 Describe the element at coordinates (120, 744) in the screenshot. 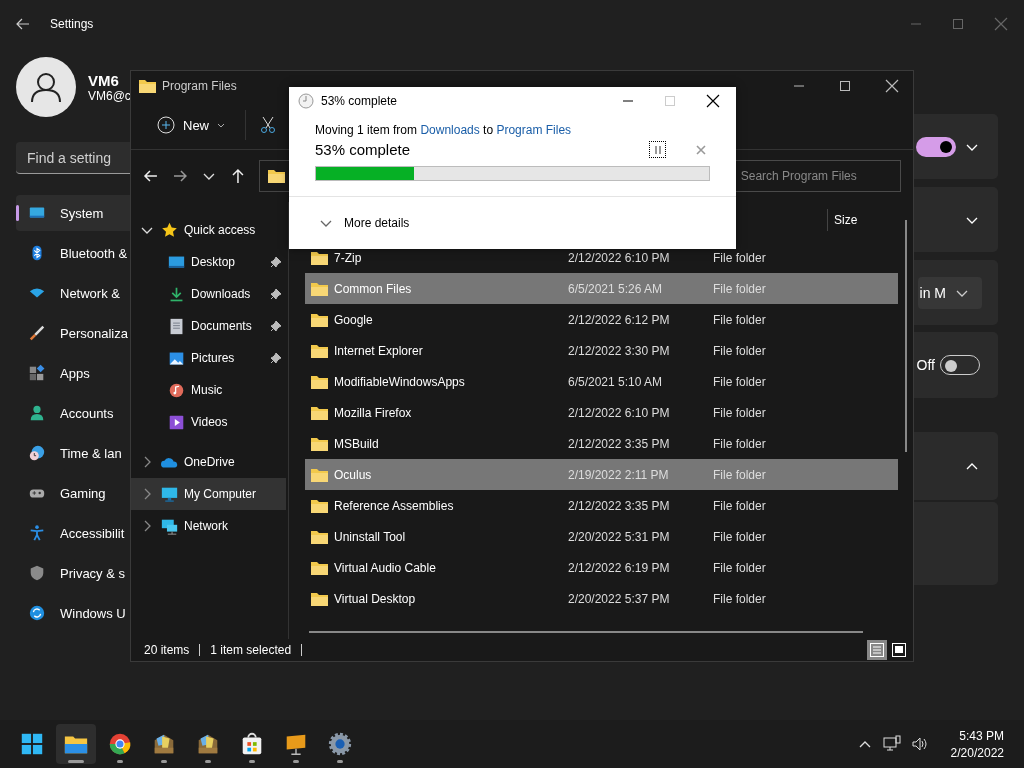

I see `browser-icon` at that location.